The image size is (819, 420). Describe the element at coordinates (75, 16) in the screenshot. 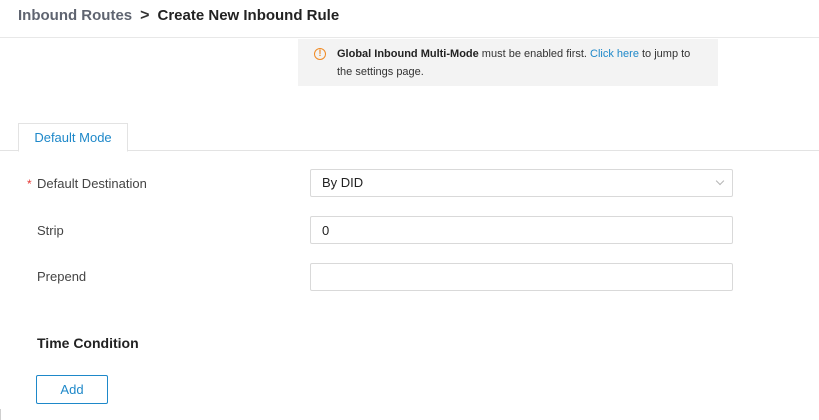

I see `breadcrumb-inbound-routes-link: Inbound Routes` at that location.